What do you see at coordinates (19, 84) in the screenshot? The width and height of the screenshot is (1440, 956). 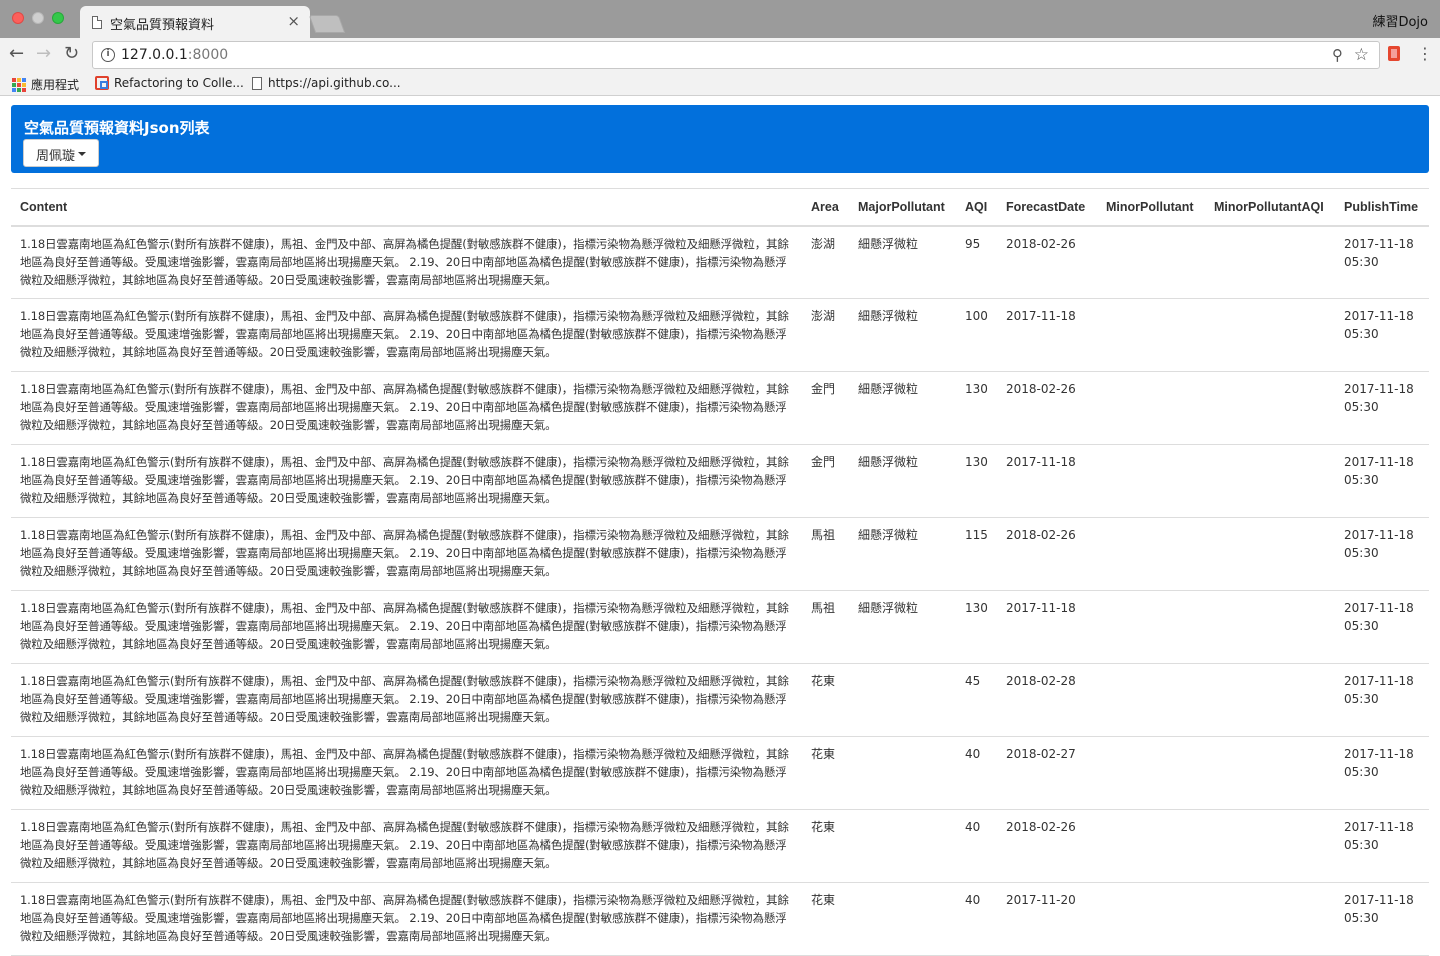 I see `apps-grid-icon` at bounding box center [19, 84].